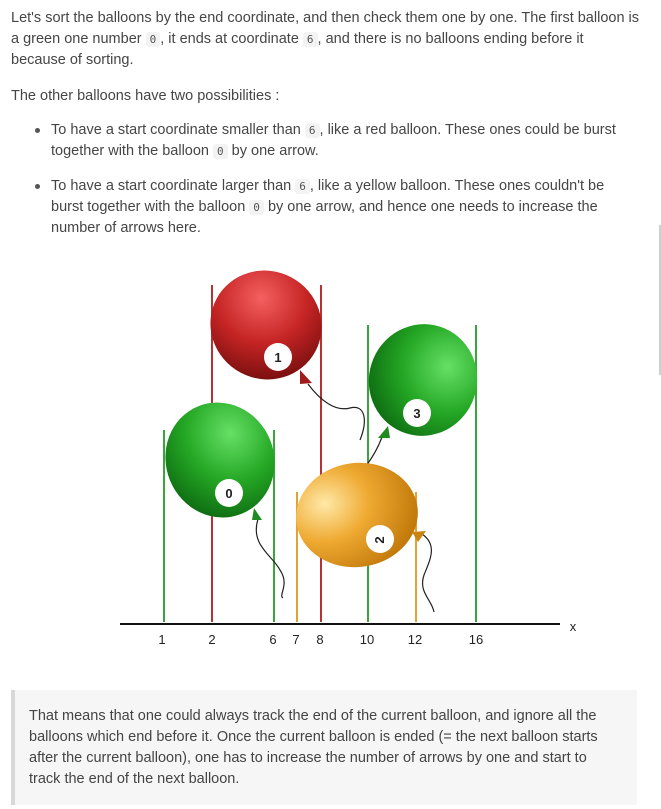 Image resolution: width=661 pixels, height=809 pixels. What do you see at coordinates (476, 639) in the screenshot?
I see `tick-label: 16` at bounding box center [476, 639].